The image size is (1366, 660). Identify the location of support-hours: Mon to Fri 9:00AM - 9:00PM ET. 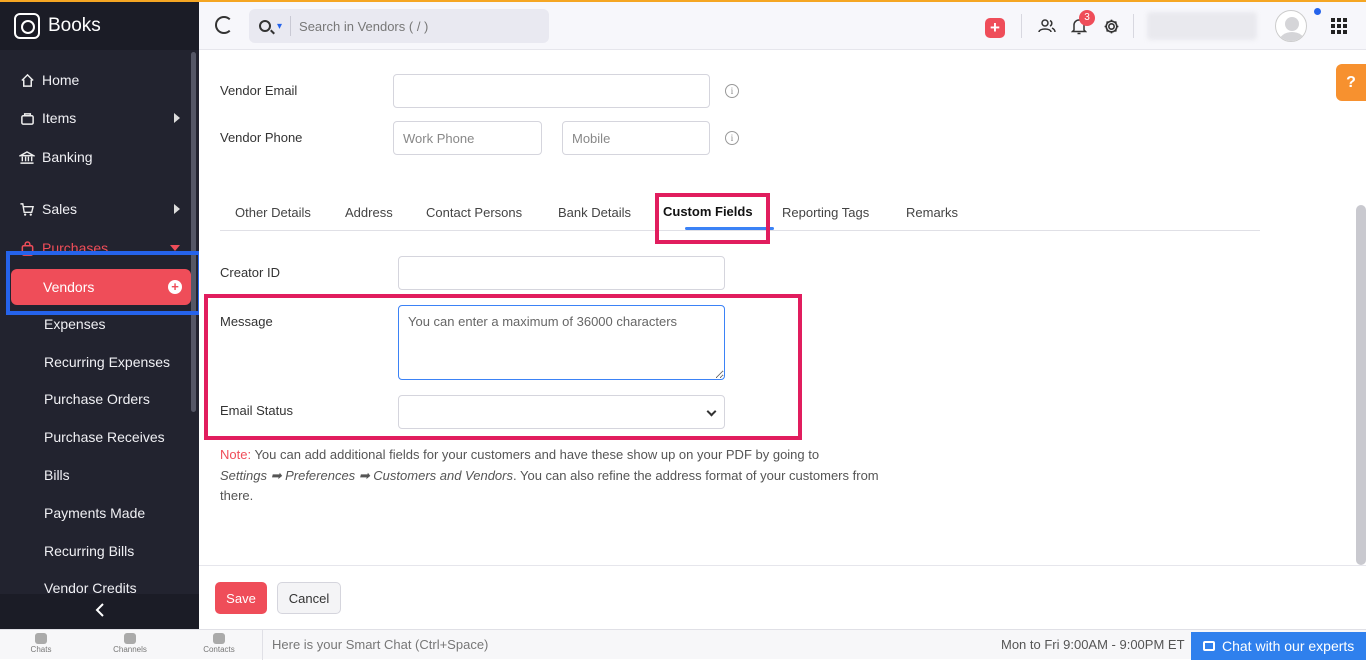
(1093, 644).